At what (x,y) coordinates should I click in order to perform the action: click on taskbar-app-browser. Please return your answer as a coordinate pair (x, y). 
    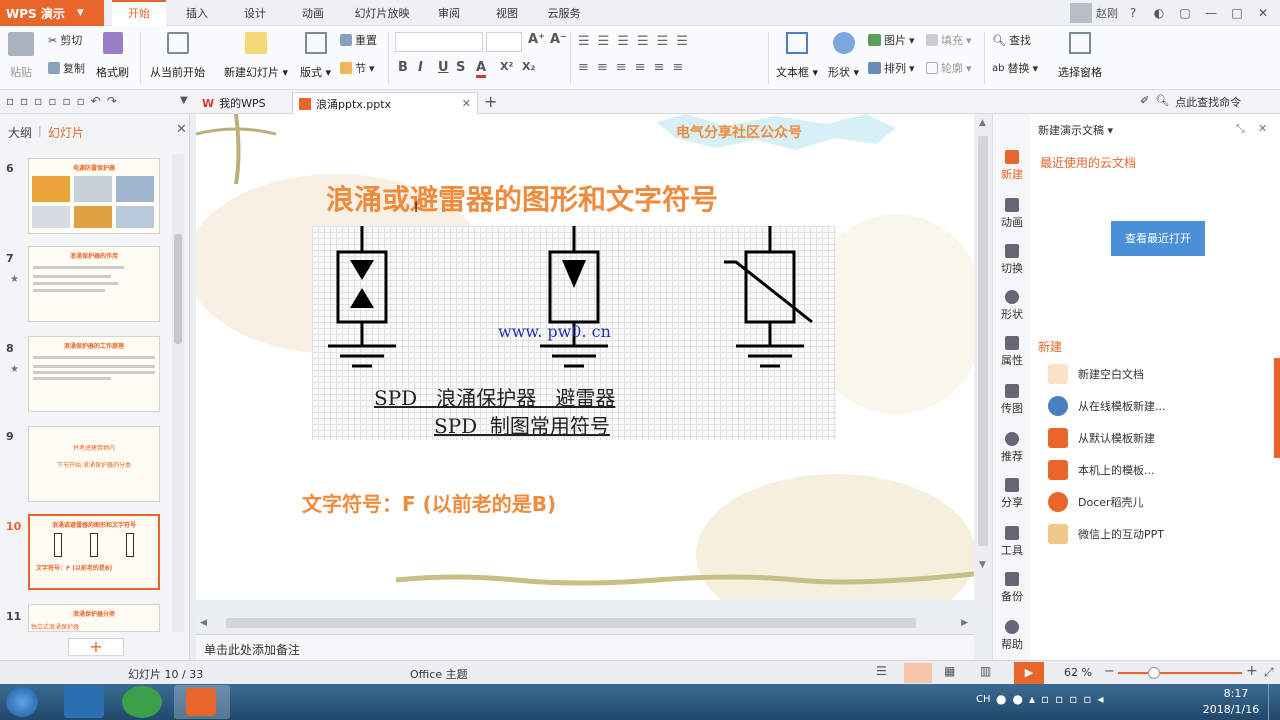
    Looking at the image, I should click on (142, 702).